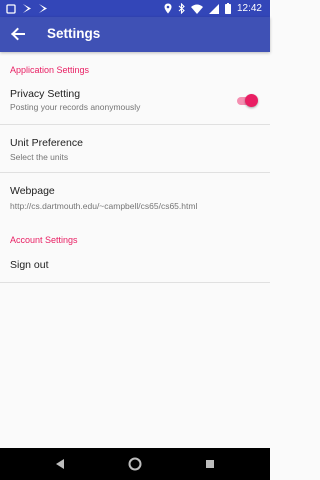  I want to click on toggle-thumb, so click(251, 100).